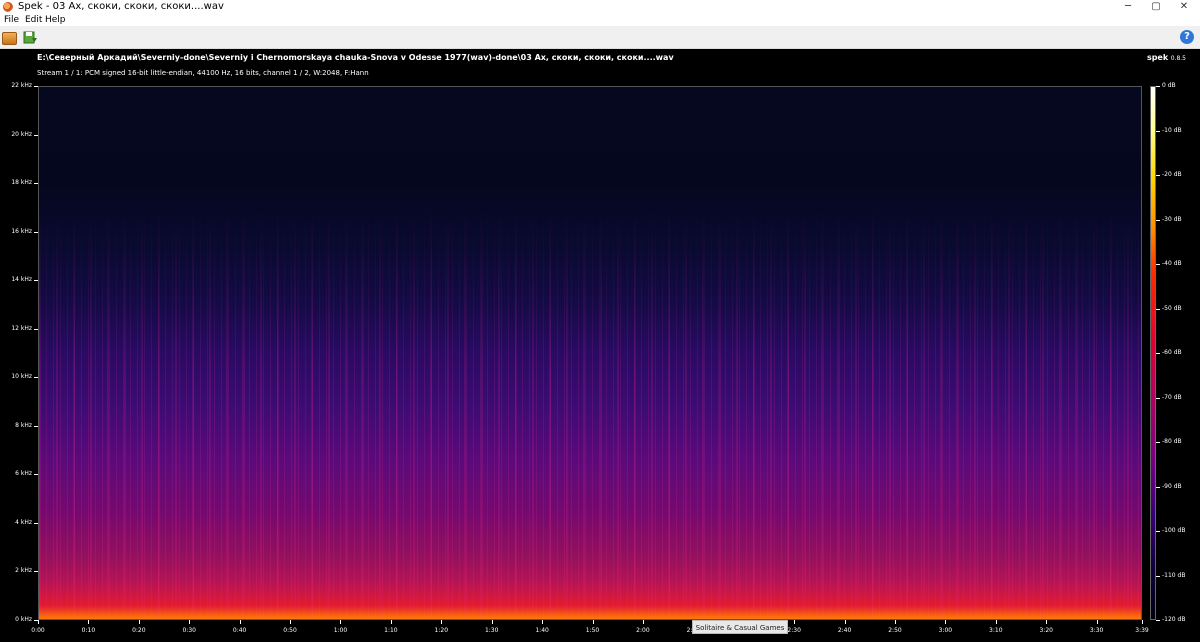 Image resolution: width=1200 pixels, height=642 pixels. I want to click on menu-help: Help, so click(55, 20).